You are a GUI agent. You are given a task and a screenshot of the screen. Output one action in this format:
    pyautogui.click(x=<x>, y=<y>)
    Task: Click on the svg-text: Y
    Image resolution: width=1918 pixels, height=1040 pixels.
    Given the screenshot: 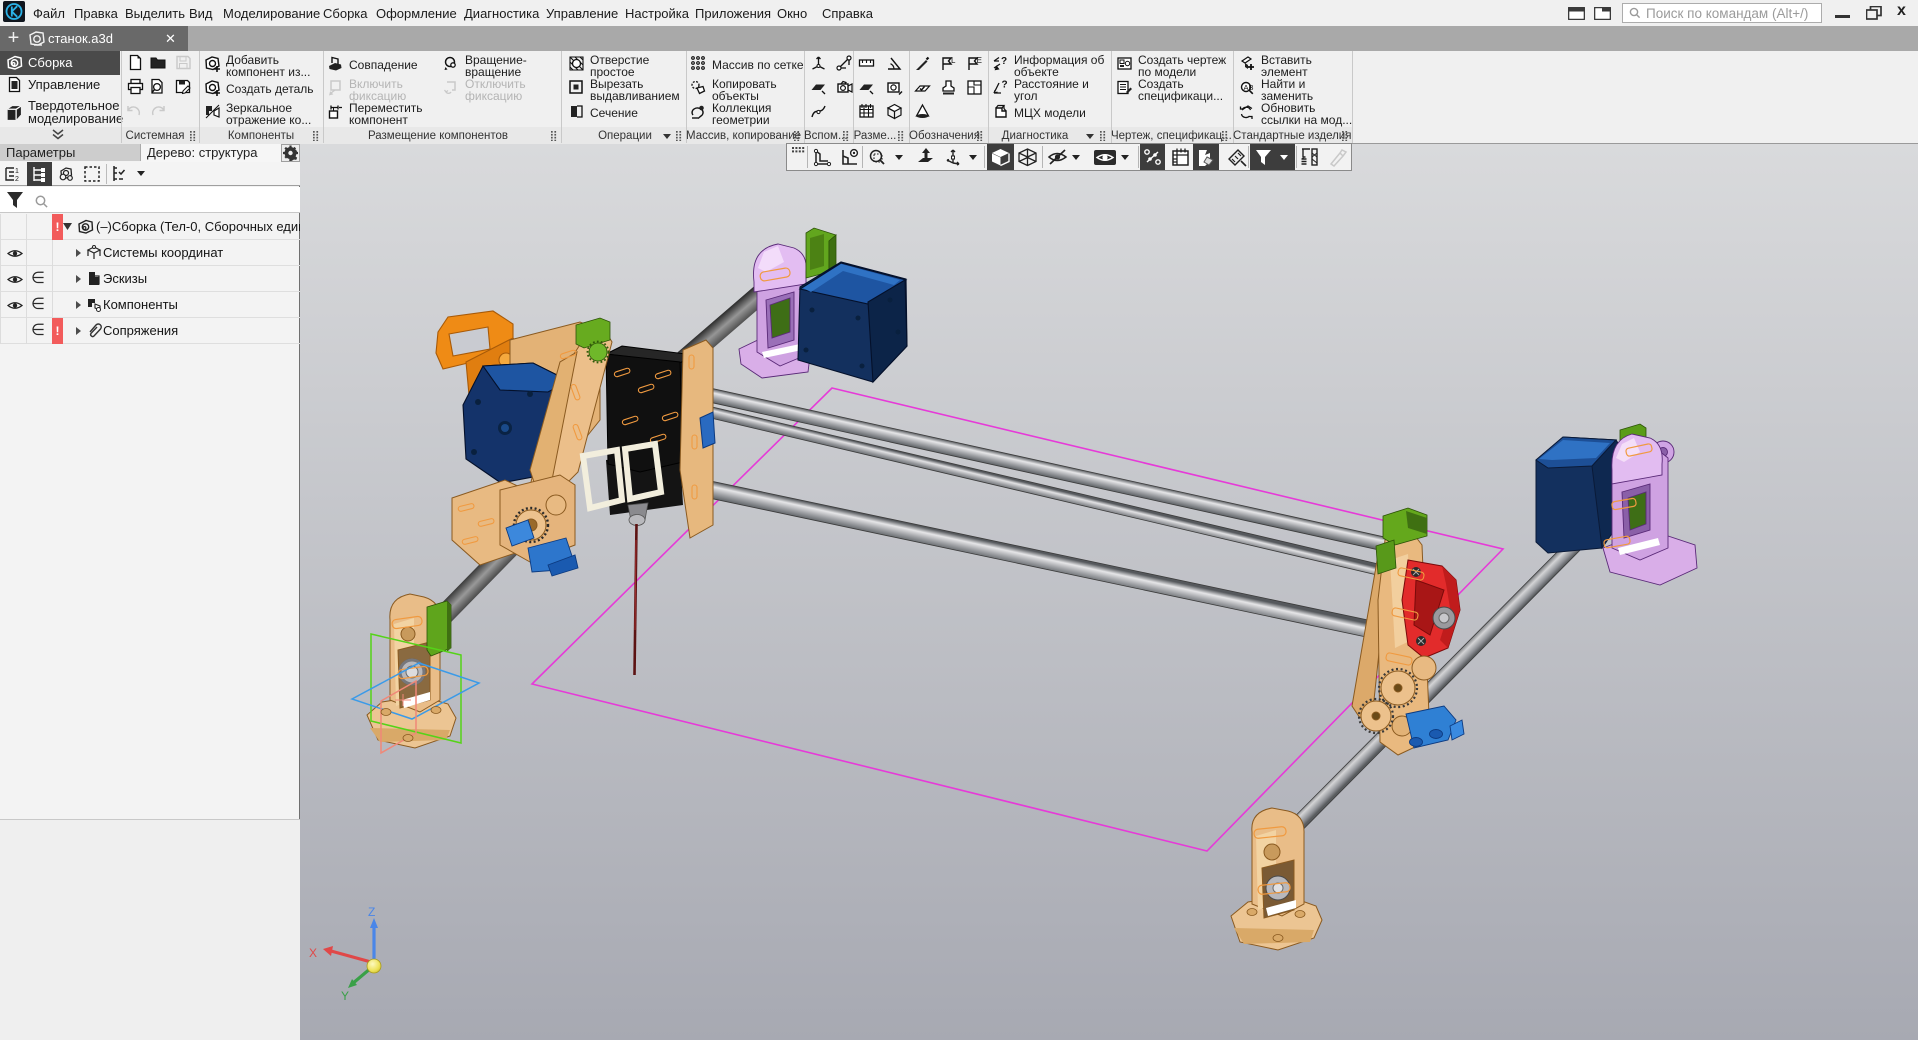 What is the action you would take?
    pyautogui.click(x=345, y=996)
    